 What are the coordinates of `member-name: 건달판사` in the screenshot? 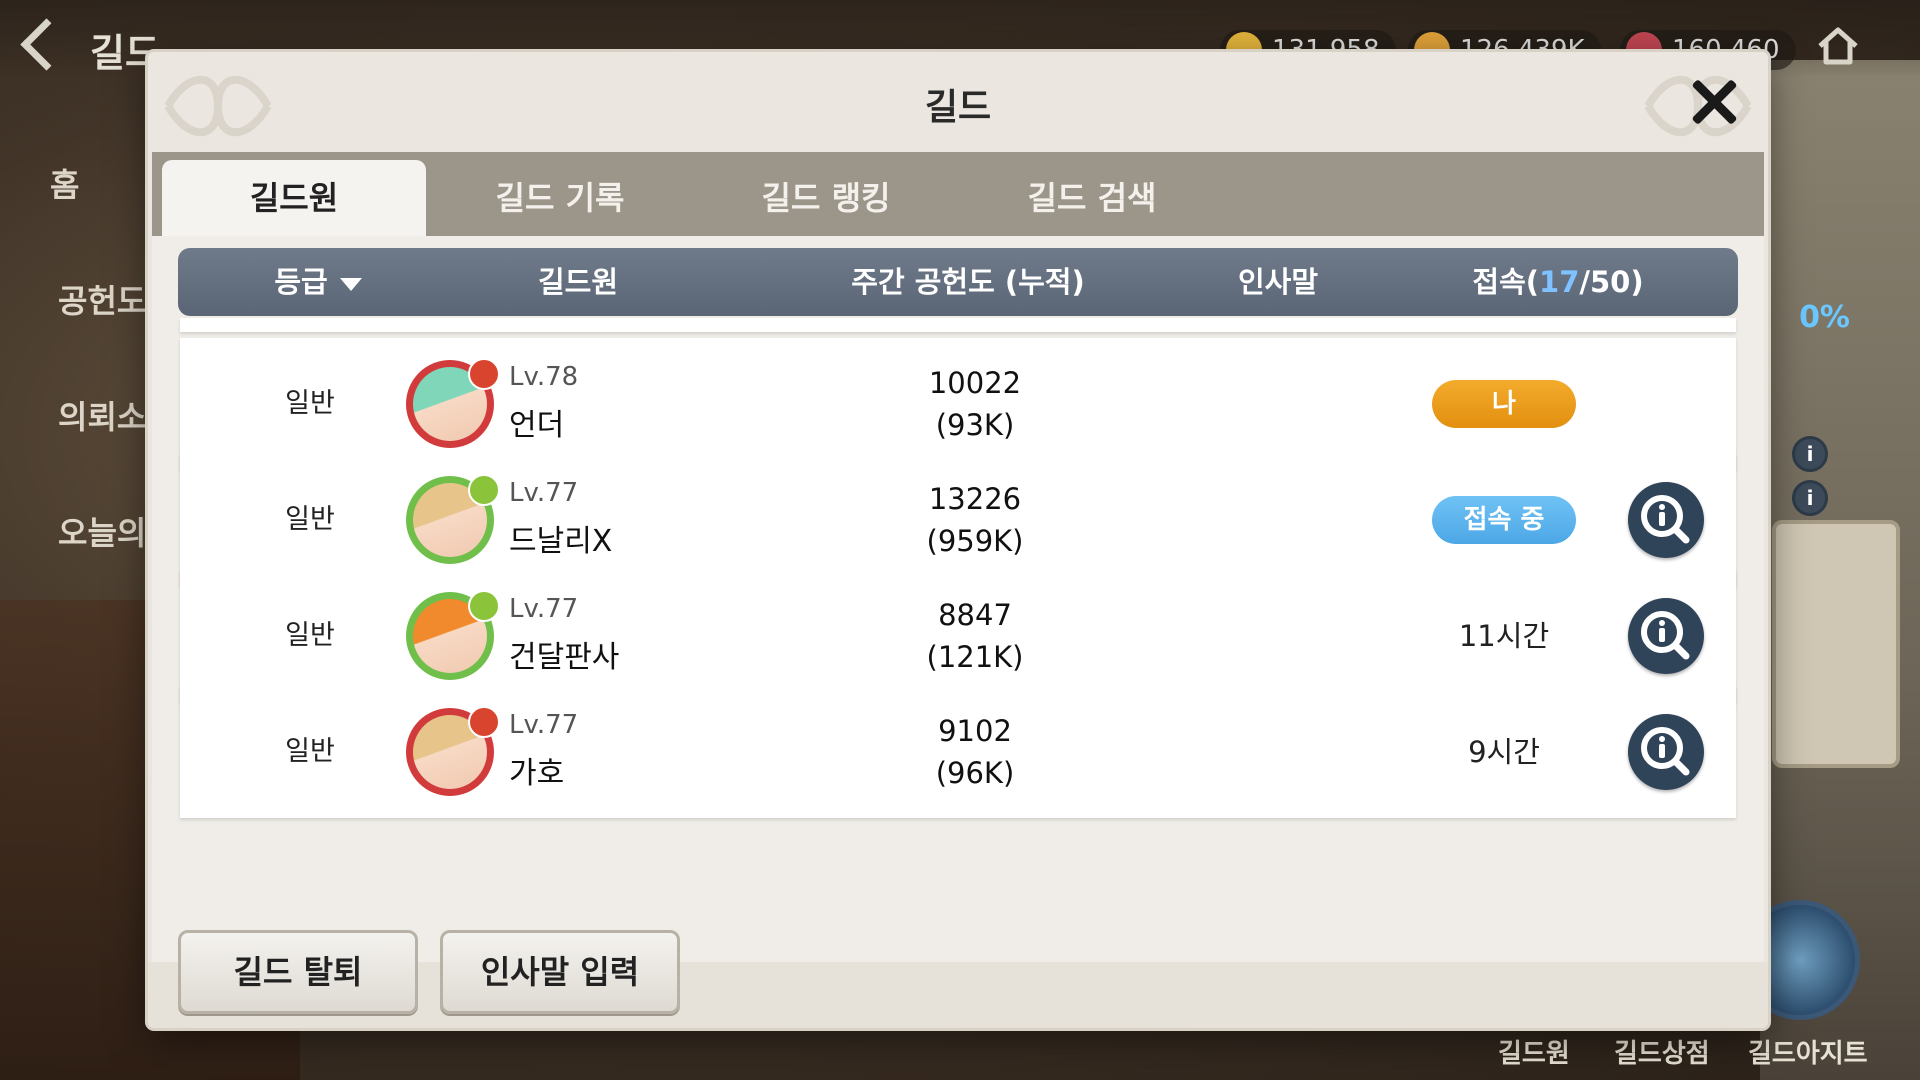 It's located at (564, 657).